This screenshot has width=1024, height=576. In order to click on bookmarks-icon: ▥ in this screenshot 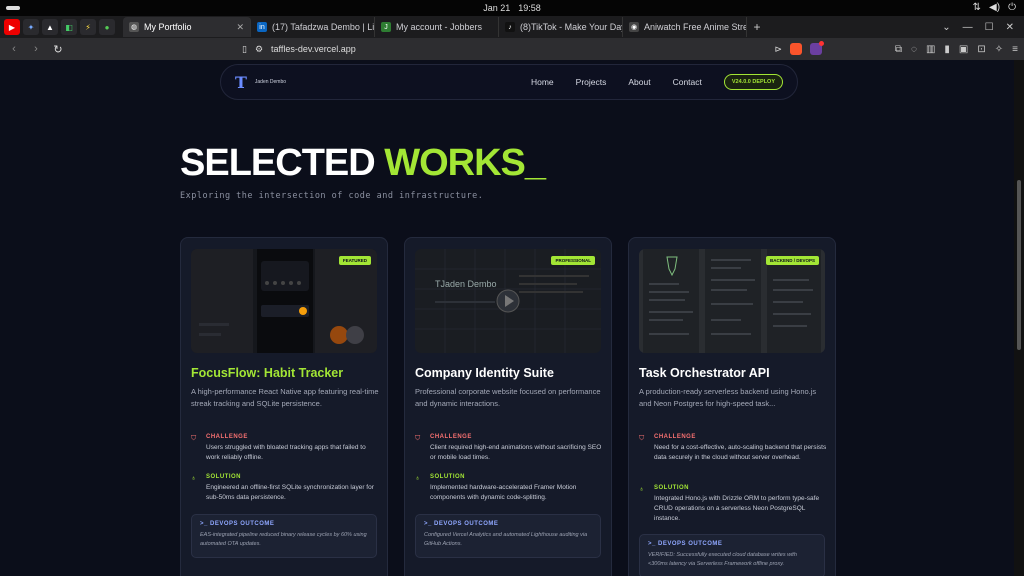, I will do `click(930, 49)`.